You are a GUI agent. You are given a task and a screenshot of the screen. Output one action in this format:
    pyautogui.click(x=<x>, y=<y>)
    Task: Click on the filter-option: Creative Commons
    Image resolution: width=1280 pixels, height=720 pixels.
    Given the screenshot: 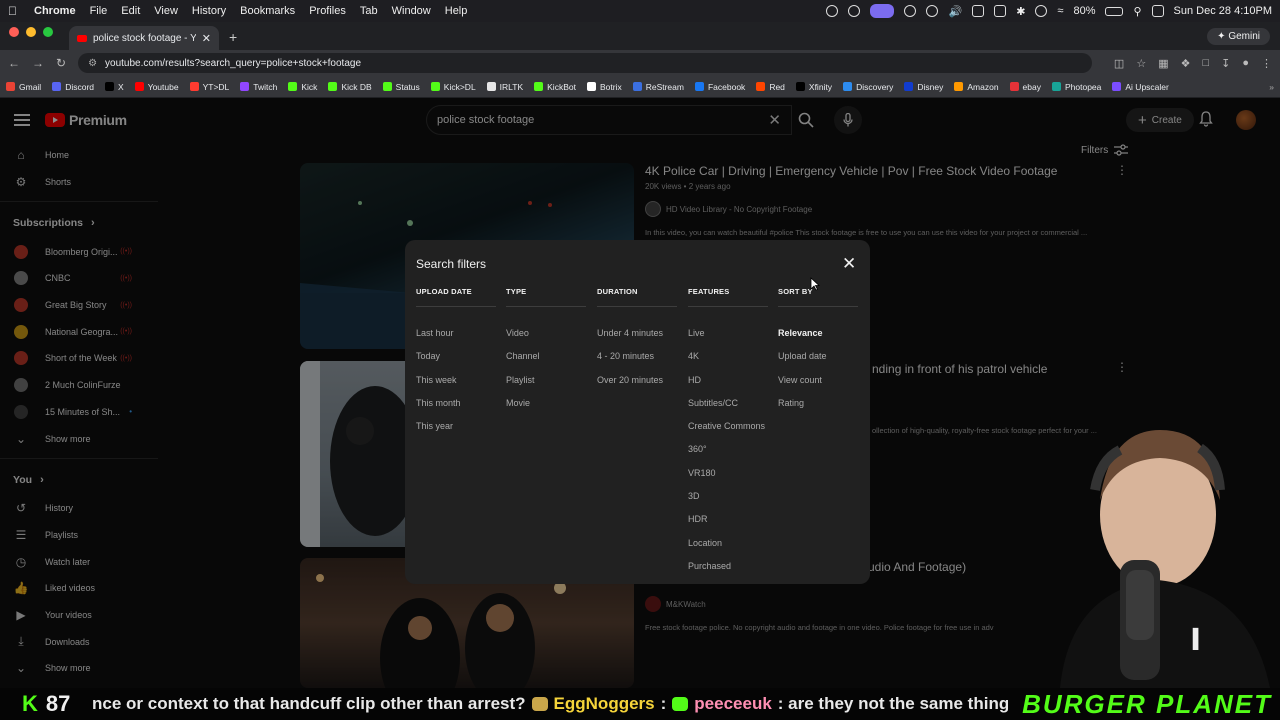 What is the action you would take?
    pyautogui.click(x=728, y=426)
    